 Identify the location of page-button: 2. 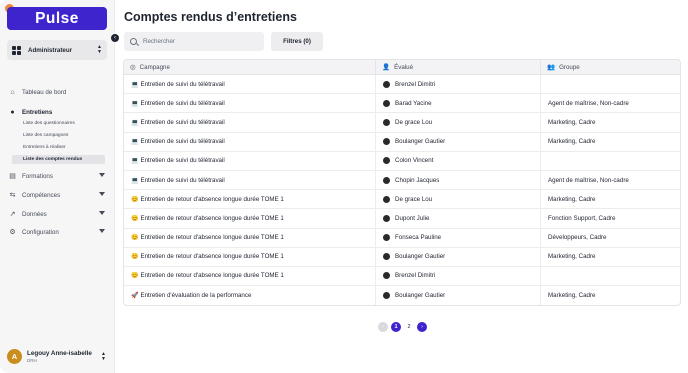
(409, 327).